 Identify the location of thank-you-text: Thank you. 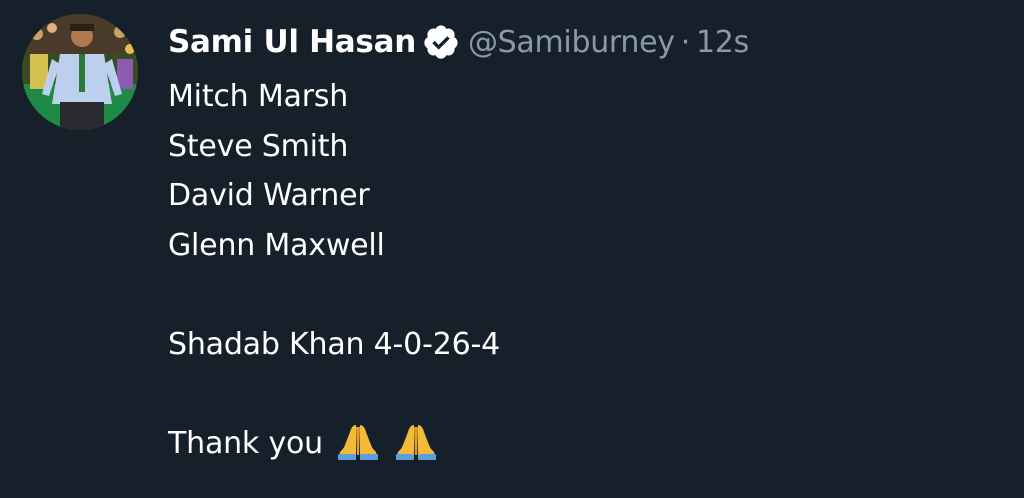
(245, 443).